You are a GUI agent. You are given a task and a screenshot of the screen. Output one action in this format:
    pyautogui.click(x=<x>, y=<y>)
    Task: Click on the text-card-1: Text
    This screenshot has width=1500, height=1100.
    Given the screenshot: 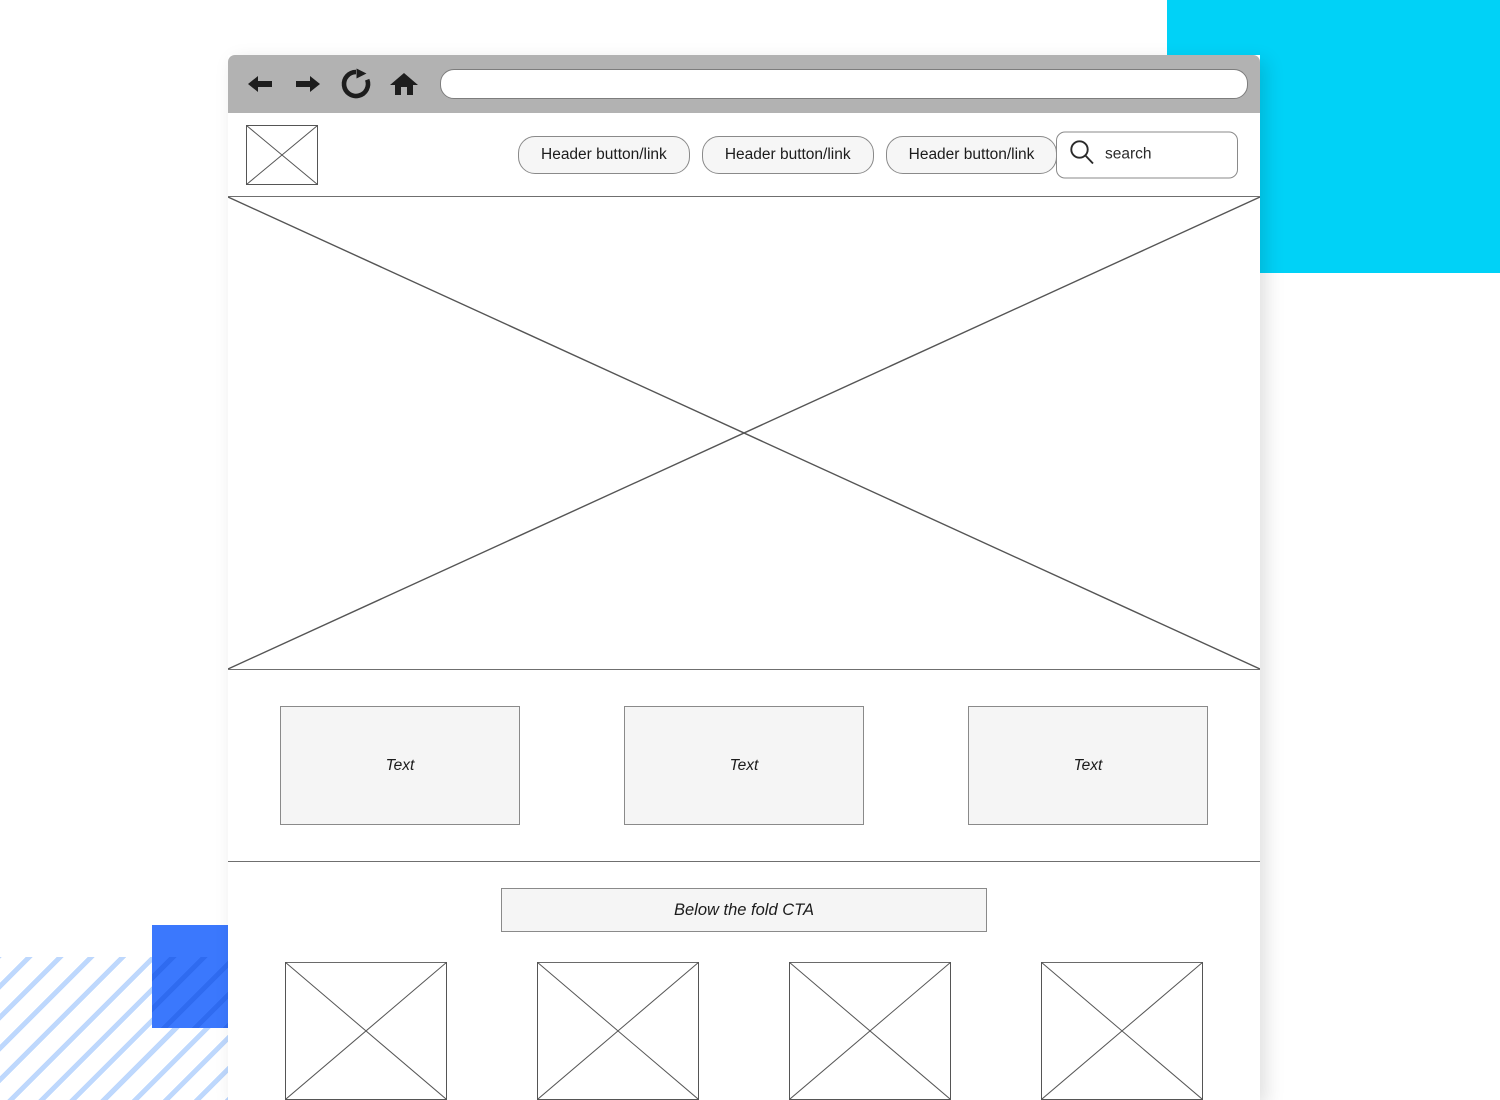 What is the action you would take?
    pyautogui.click(x=400, y=765)
    